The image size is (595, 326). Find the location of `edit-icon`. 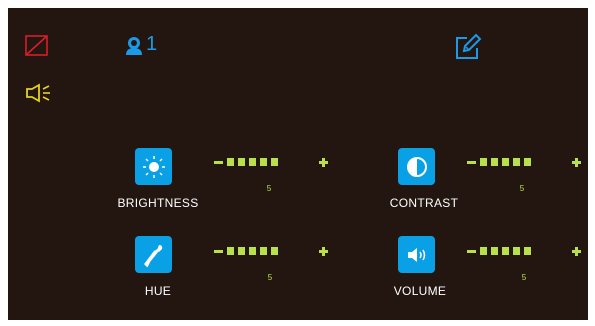

edit-icon is located at coordinates (468, 47).